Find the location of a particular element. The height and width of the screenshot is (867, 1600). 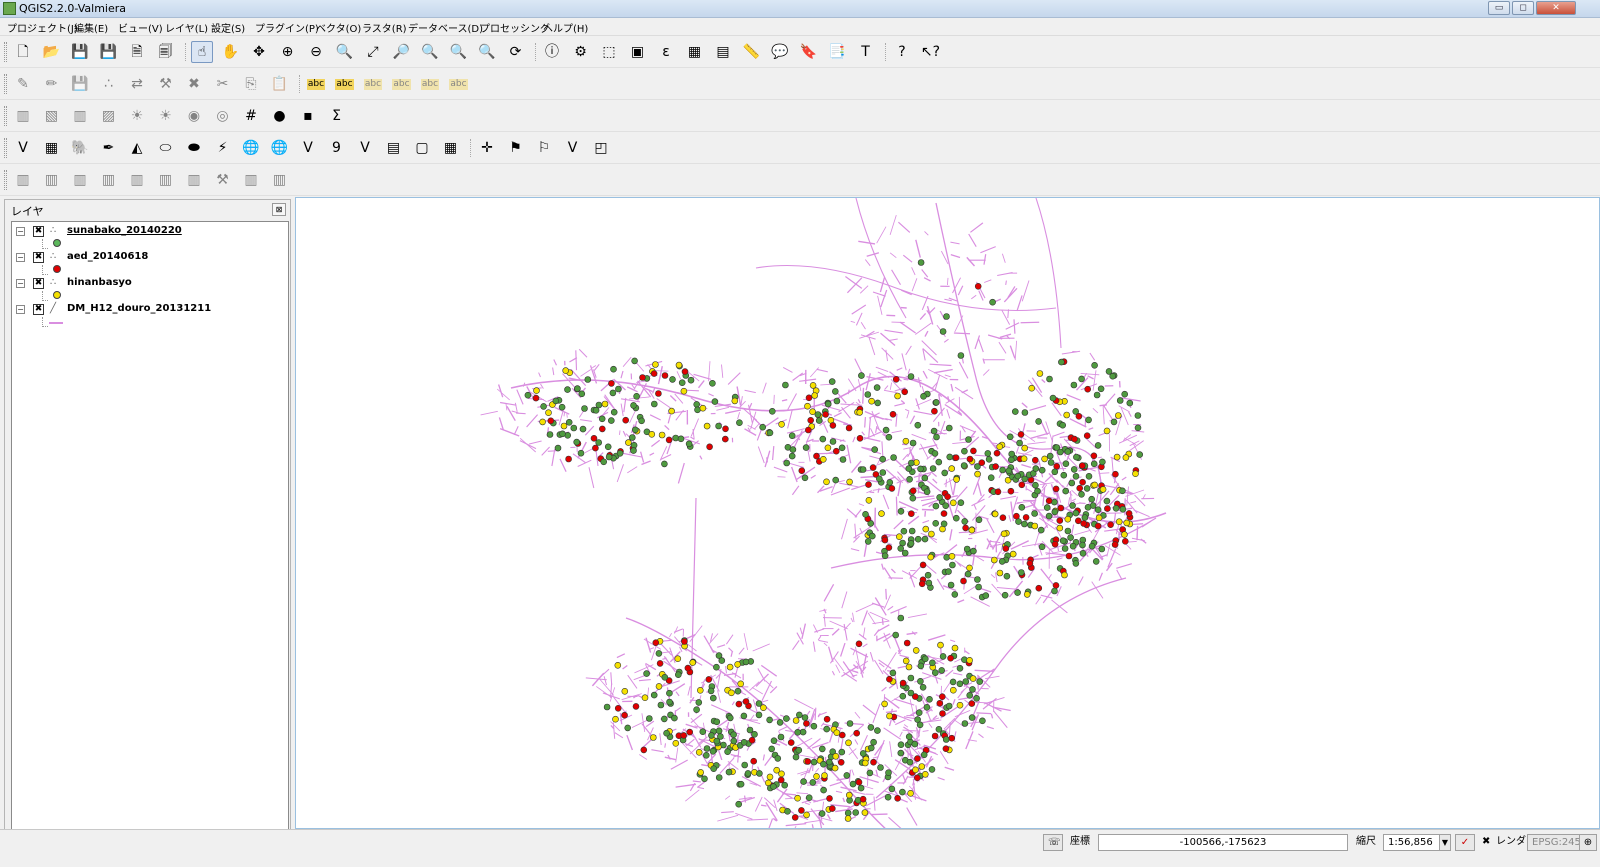

add-delimited-text-icon: 9 is located at coordinates (337, 148).